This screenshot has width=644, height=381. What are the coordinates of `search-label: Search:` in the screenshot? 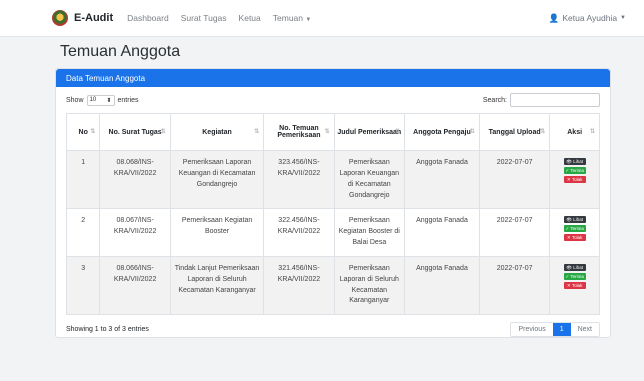 It's located at (494, 100).